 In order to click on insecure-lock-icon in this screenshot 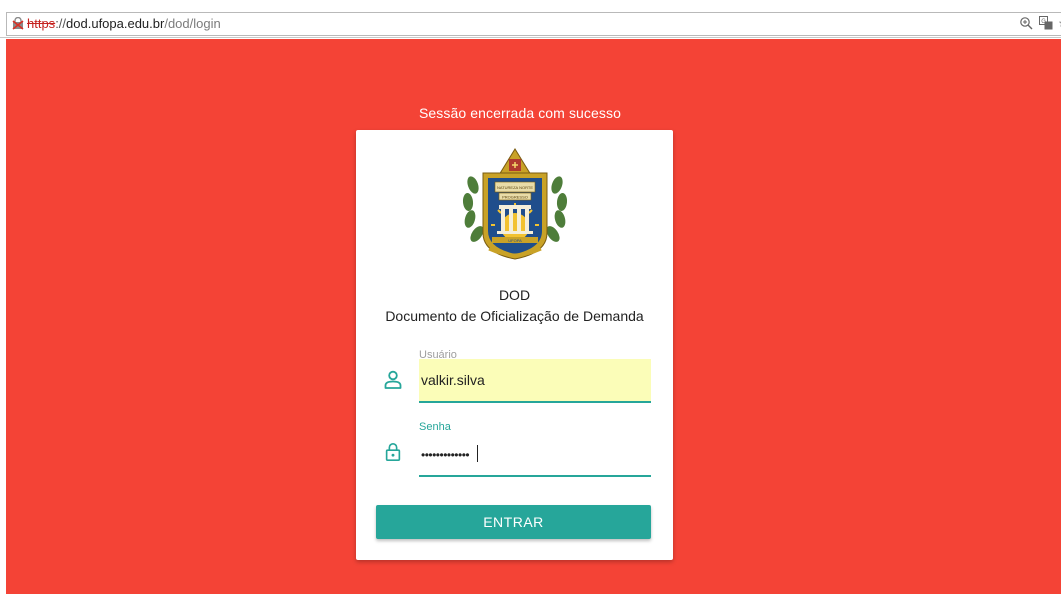, I will do `click(18, 23)`.